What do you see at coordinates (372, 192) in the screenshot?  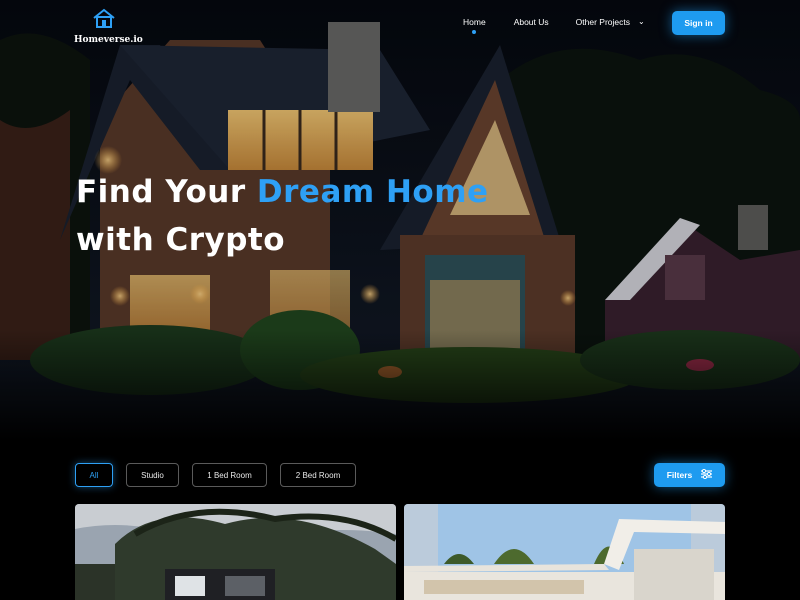 I see `headline-accent-text: Dream Home` at bounding box center [372, 192].